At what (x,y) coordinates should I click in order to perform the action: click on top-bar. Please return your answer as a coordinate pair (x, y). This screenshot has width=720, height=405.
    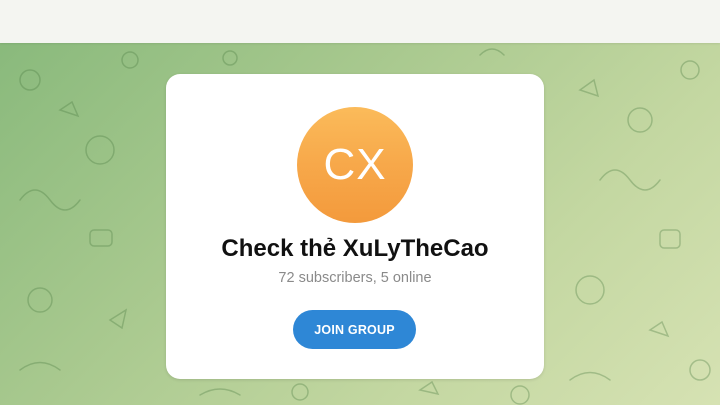
    Looking at the image, I should click on (360, 21).